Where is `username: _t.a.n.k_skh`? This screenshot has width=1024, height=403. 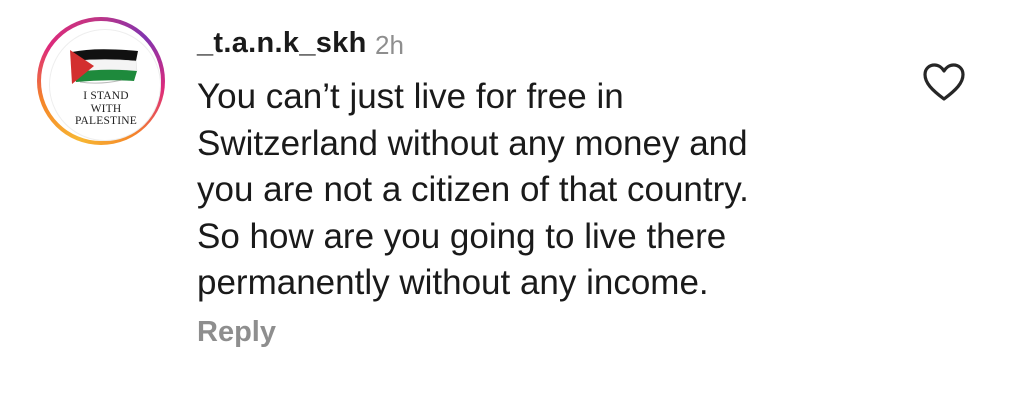 username: _t.a.n.k_skh is located at coordinates (282, 43).